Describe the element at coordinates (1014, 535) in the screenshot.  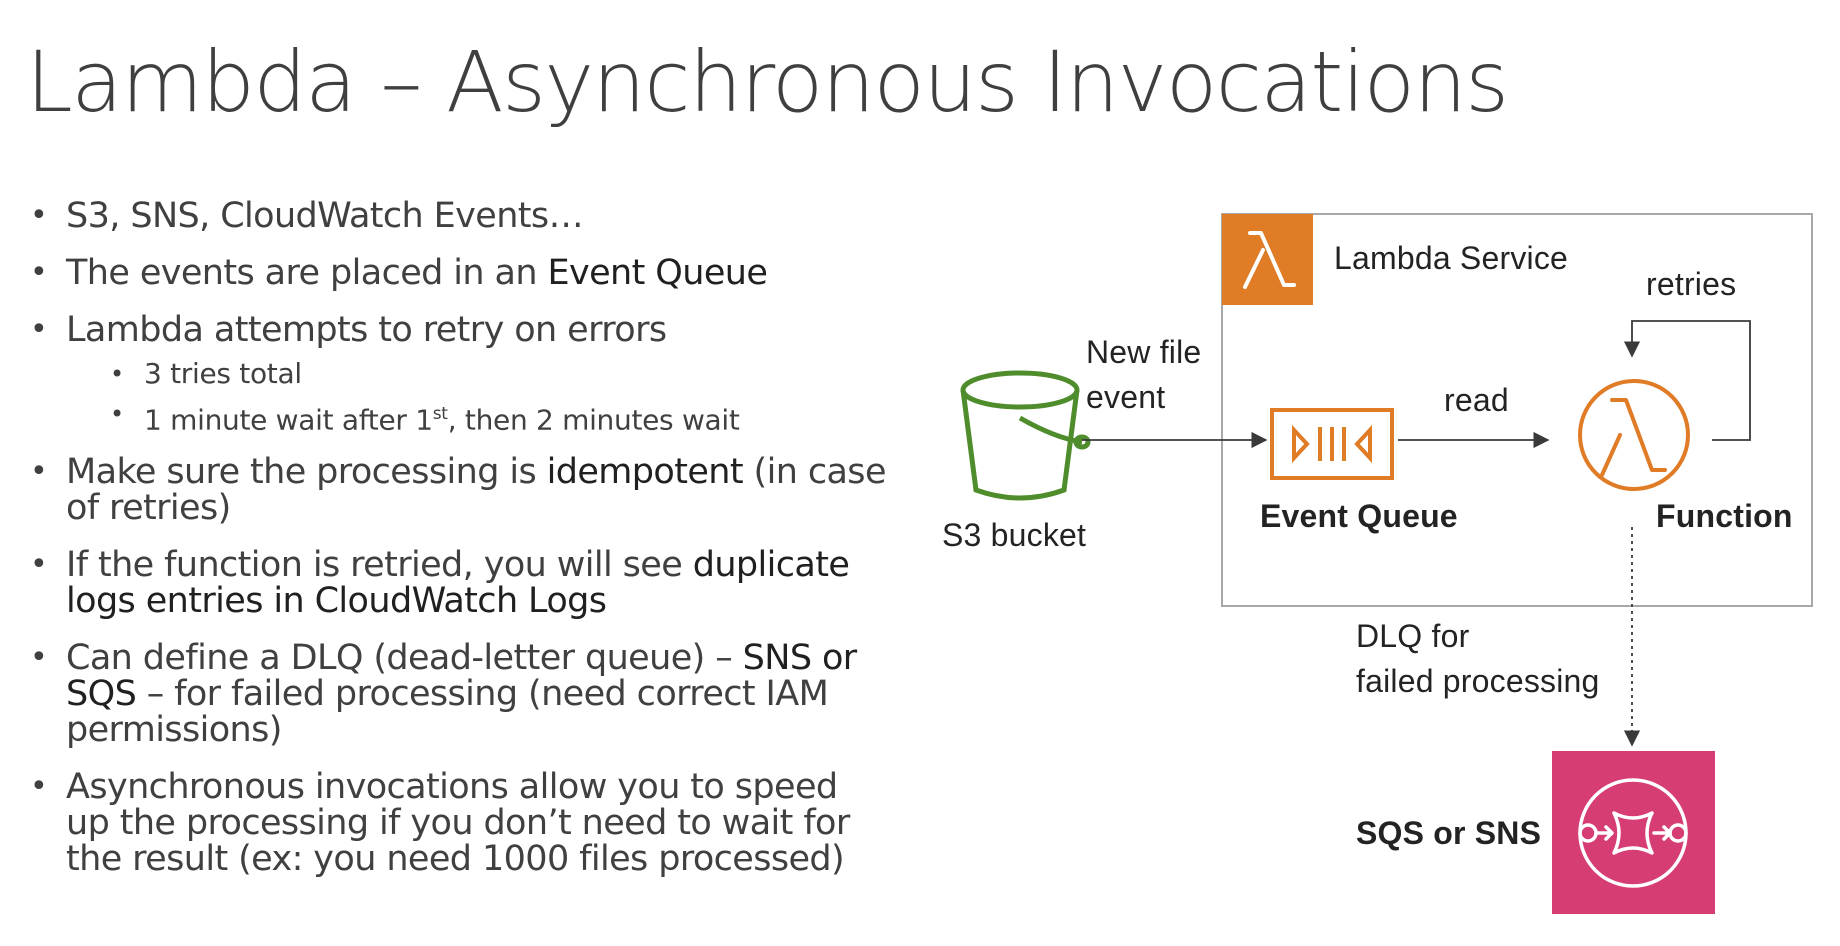
I see `s3-bucket-label: S3 bucket` at that location.